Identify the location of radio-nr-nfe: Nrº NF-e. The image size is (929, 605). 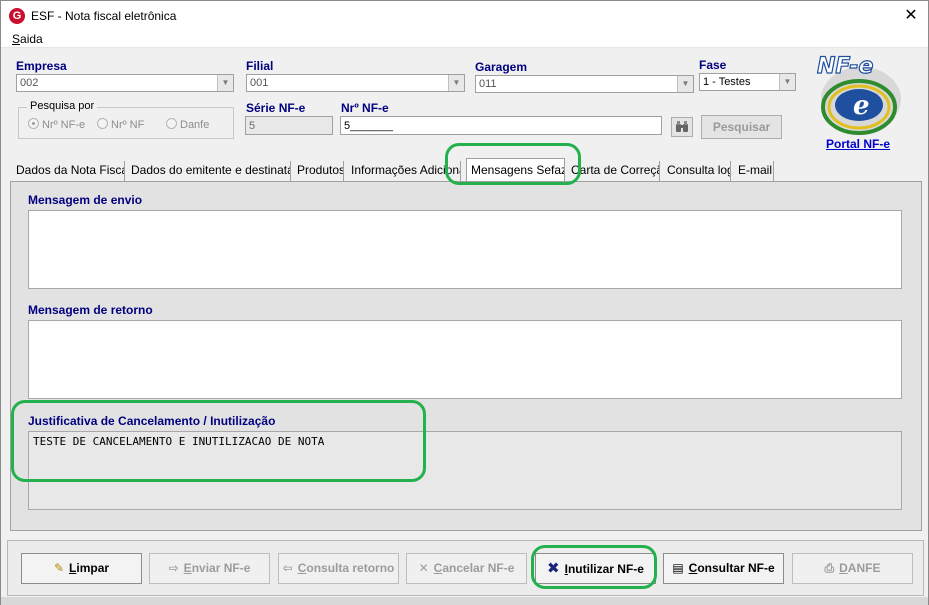
(56, 124).